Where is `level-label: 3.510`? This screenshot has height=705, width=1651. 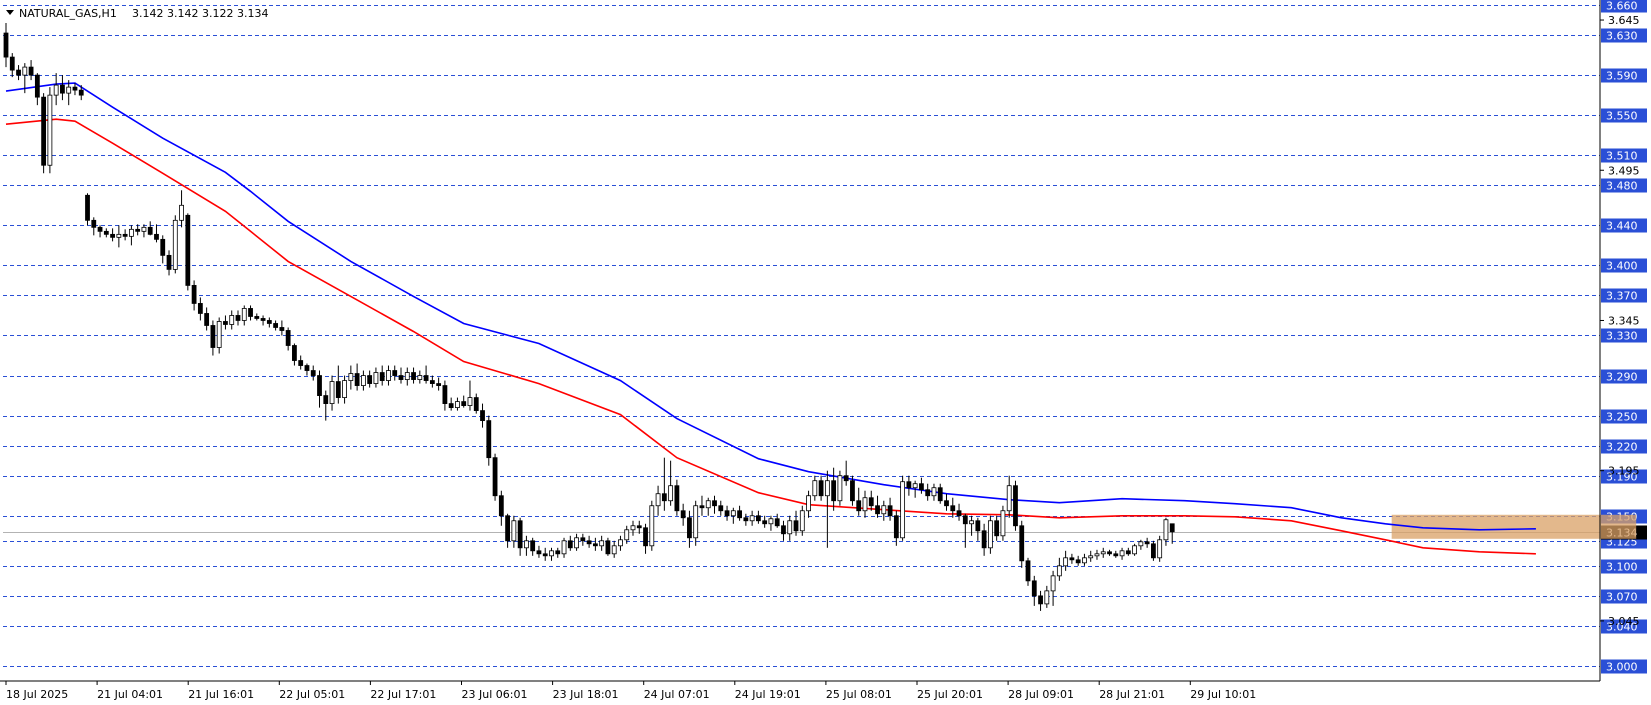
level-label: 3.510 is located at coordinates (1622, 156).